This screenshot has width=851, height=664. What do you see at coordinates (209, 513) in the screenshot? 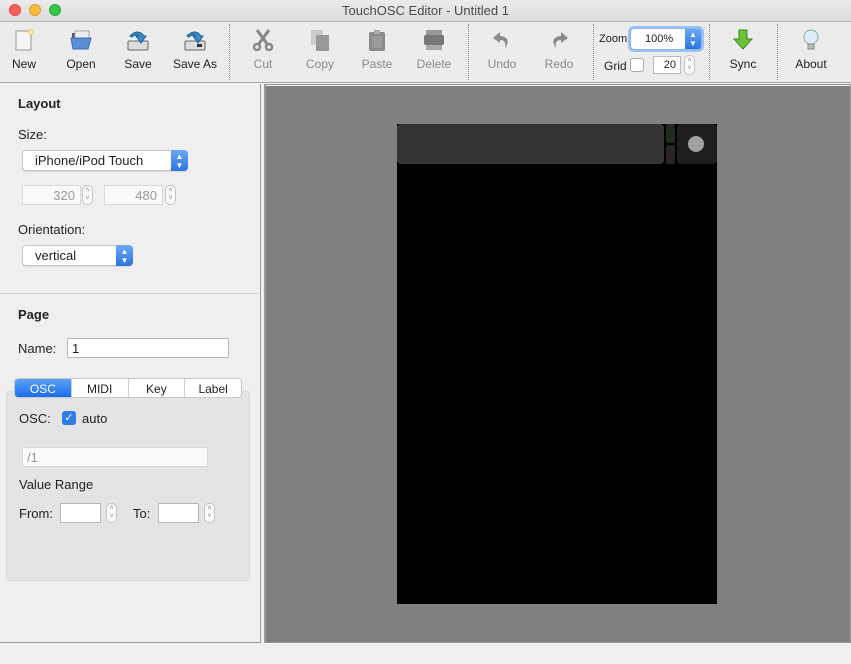
I see `to-stepper: ˄ ˅` at bounding box center [209, 513].